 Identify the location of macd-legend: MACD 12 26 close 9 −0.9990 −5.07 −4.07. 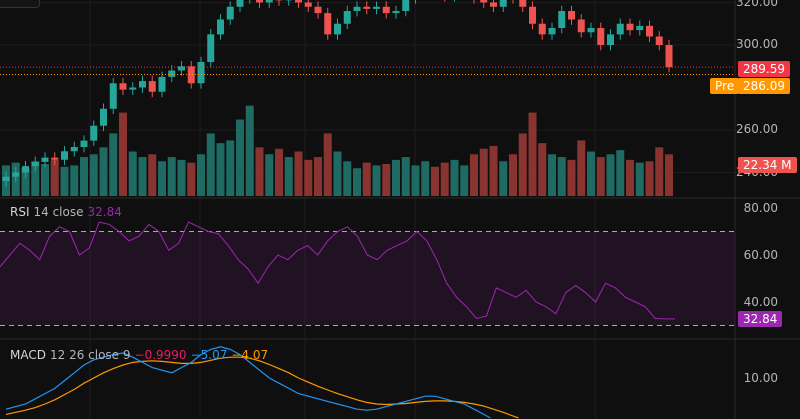
(141, 355).